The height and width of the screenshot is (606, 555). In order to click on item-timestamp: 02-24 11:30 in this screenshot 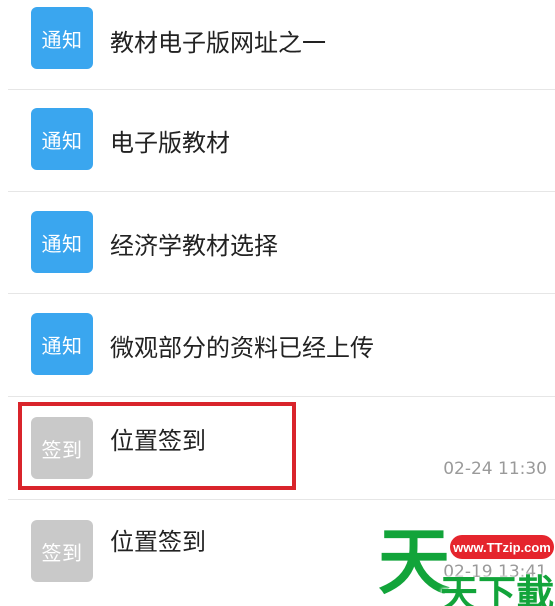, I will do `click(495, 469)`.